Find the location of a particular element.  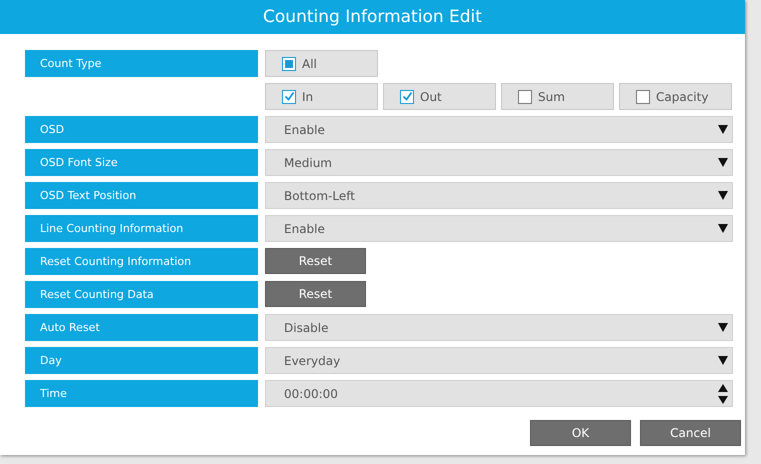

checkbox: All is located at coordinates (321, 63).